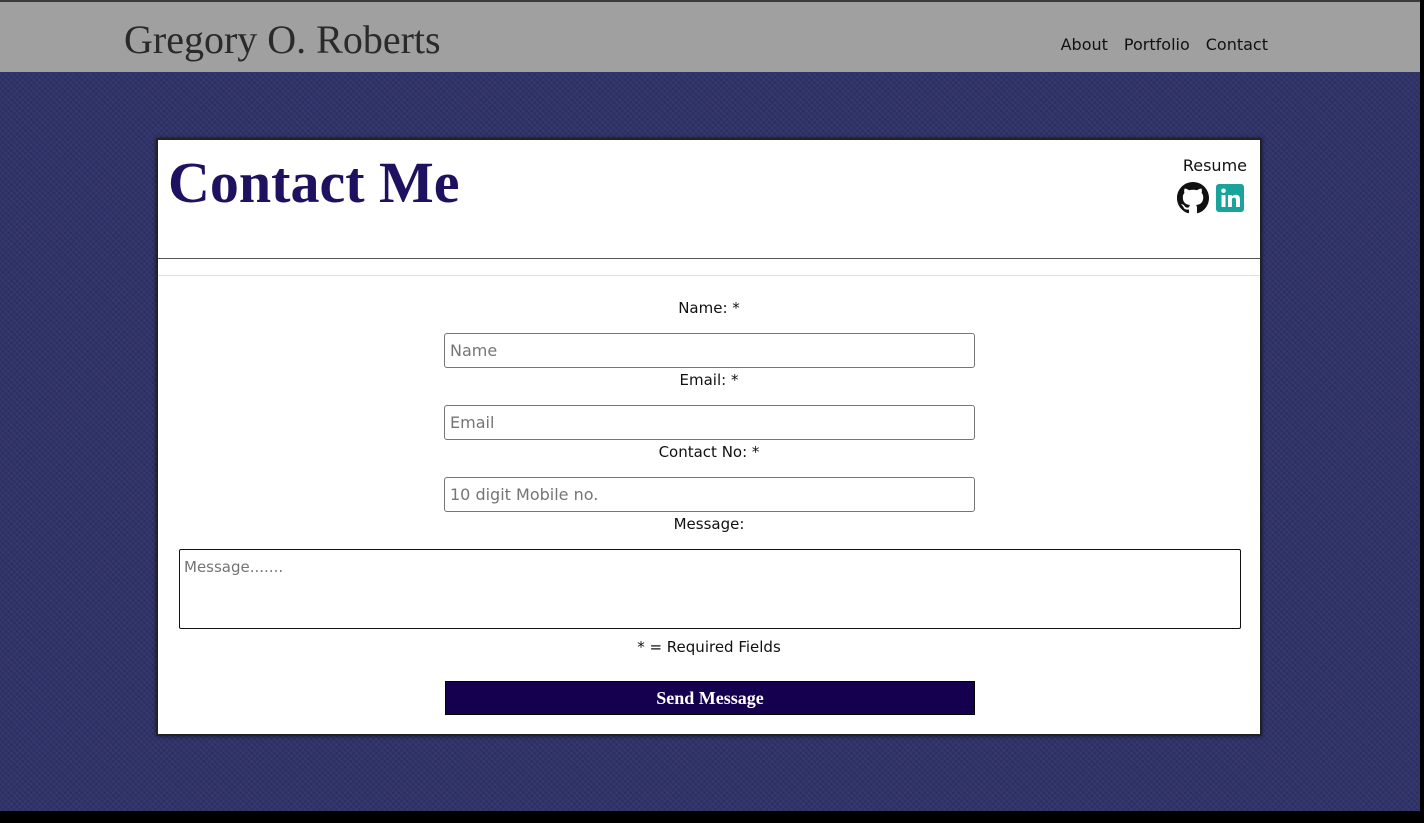 This screenshot has width=1424, height=823. What do you see at coordinates (709, 524) in the screenshot?
I see `message-label: Message:` at bounding box center [709, 524].